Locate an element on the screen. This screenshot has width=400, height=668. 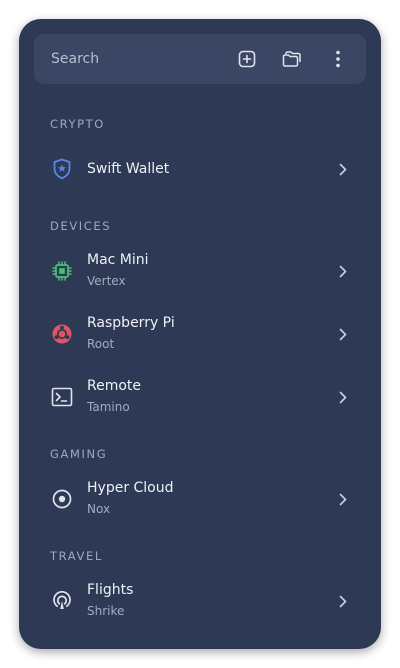
add-item-button is located at coordinates (247, 59).